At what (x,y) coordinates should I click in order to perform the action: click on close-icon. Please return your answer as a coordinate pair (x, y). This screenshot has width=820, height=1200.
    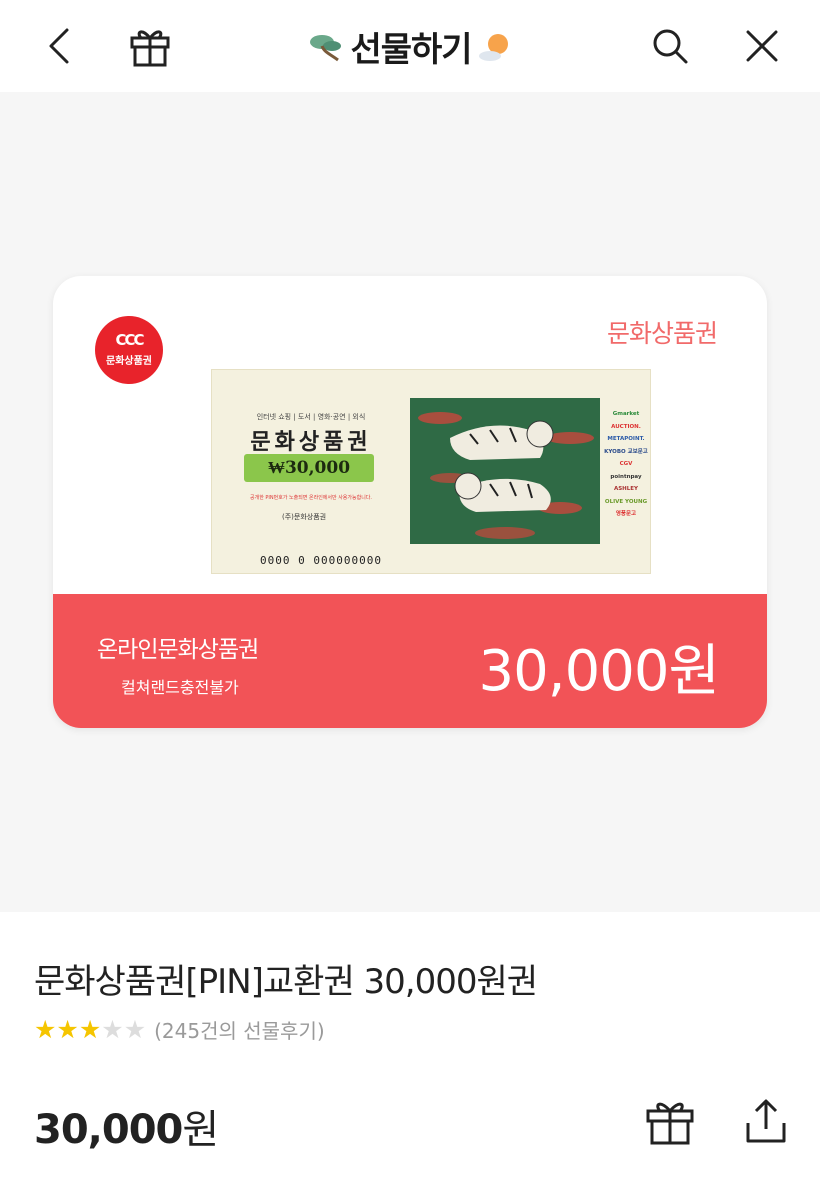
    Looking at the image, I should click on (762, 46).